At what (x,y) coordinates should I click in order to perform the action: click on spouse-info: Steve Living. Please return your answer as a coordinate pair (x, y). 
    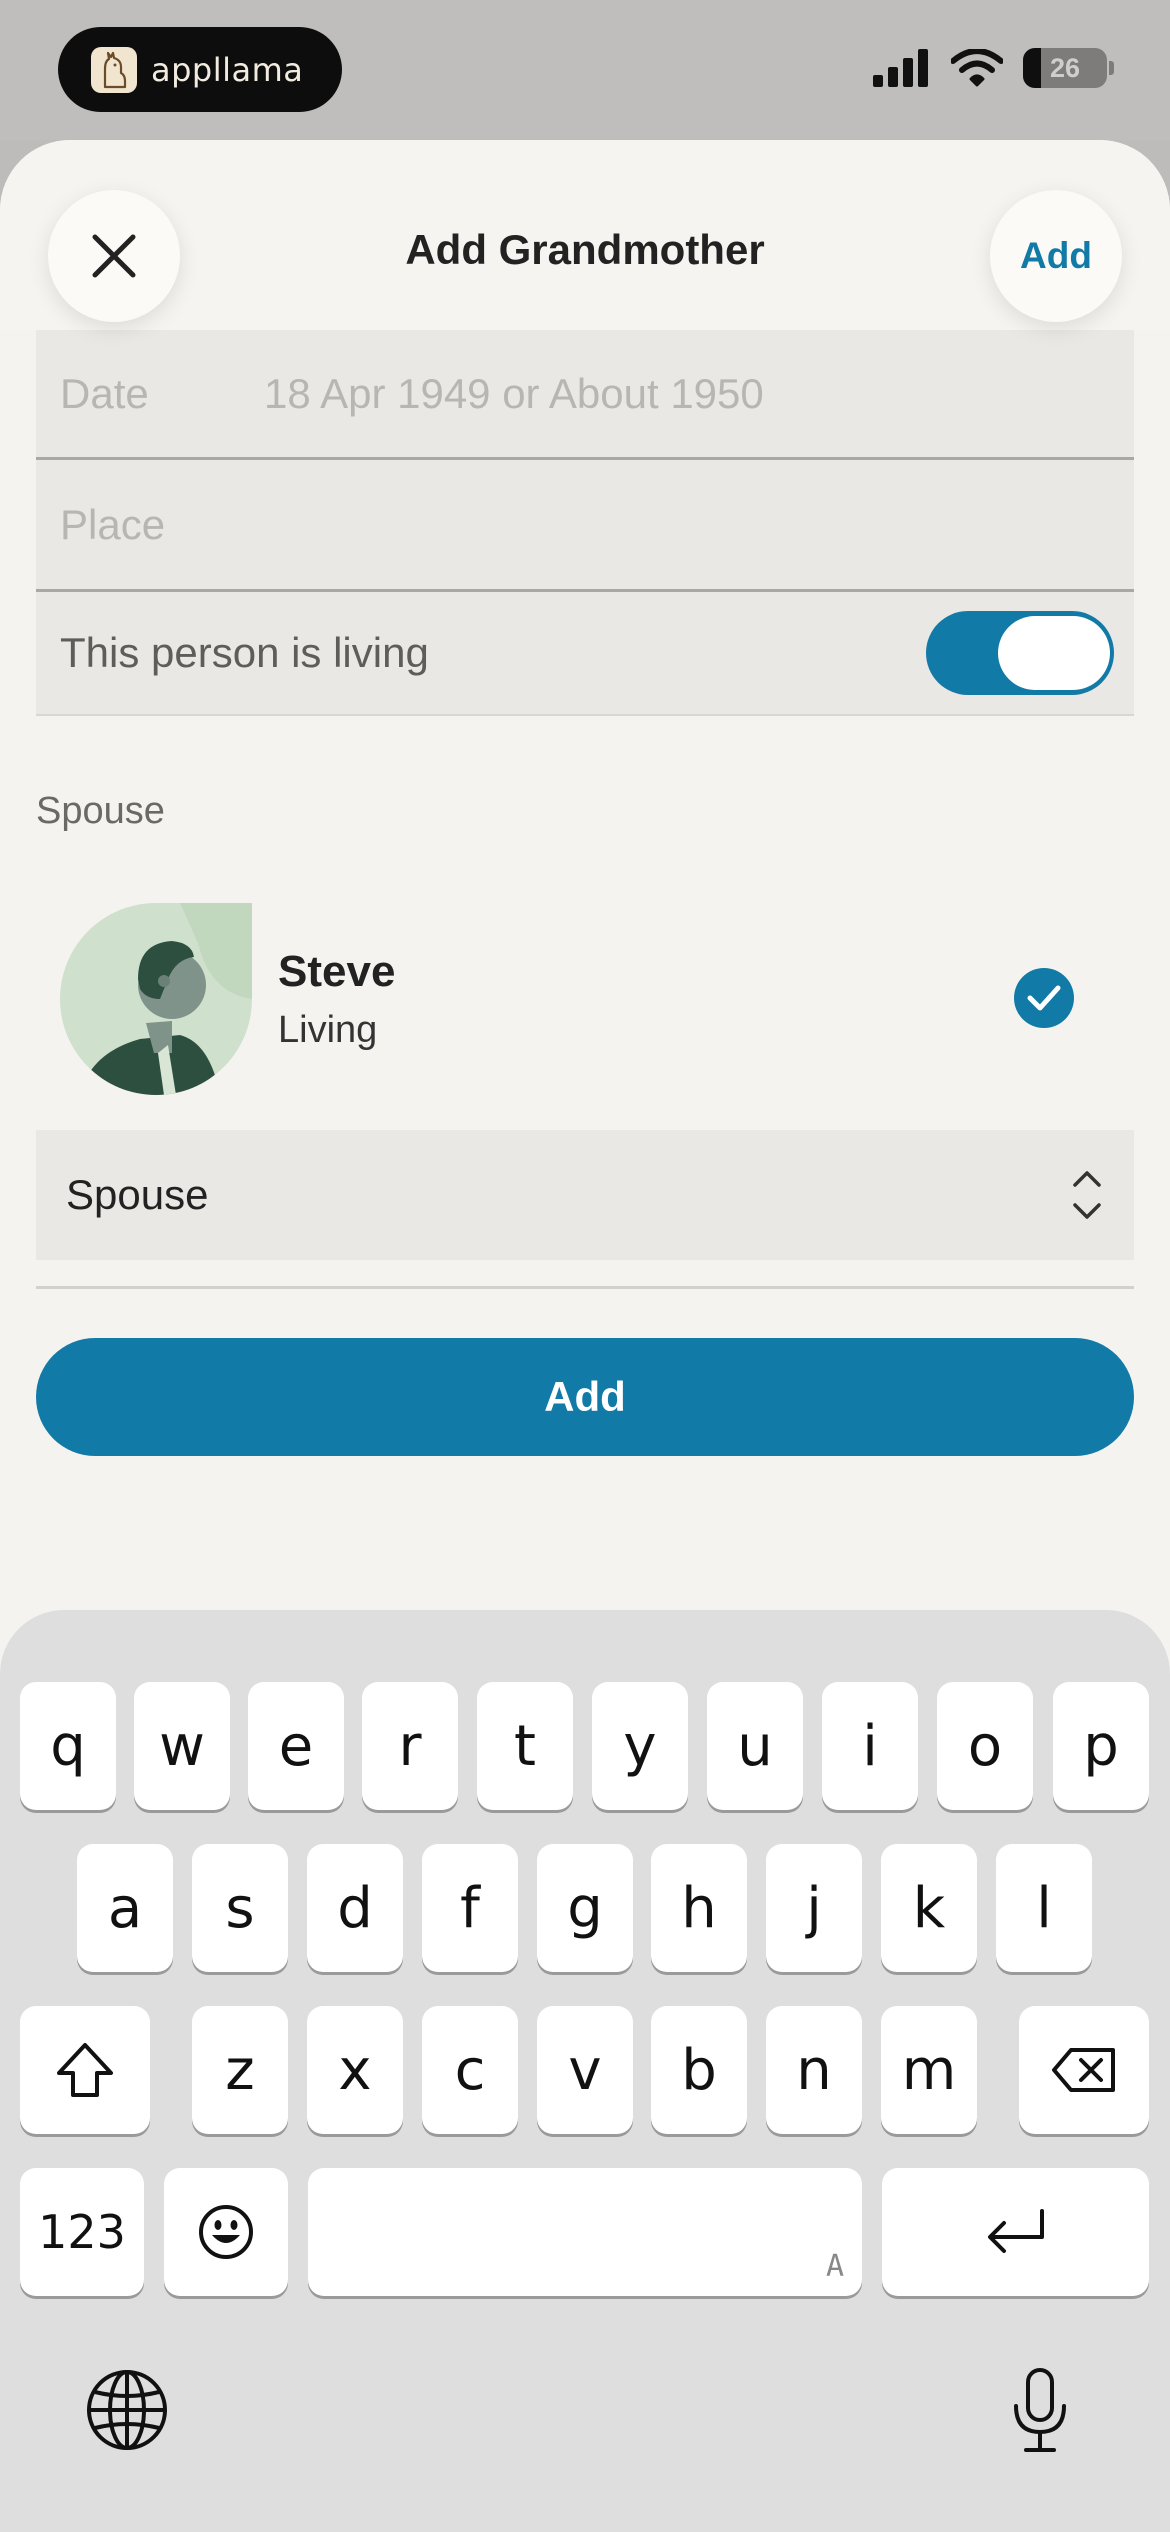
    Looking at the image, I should click on (336, 999).